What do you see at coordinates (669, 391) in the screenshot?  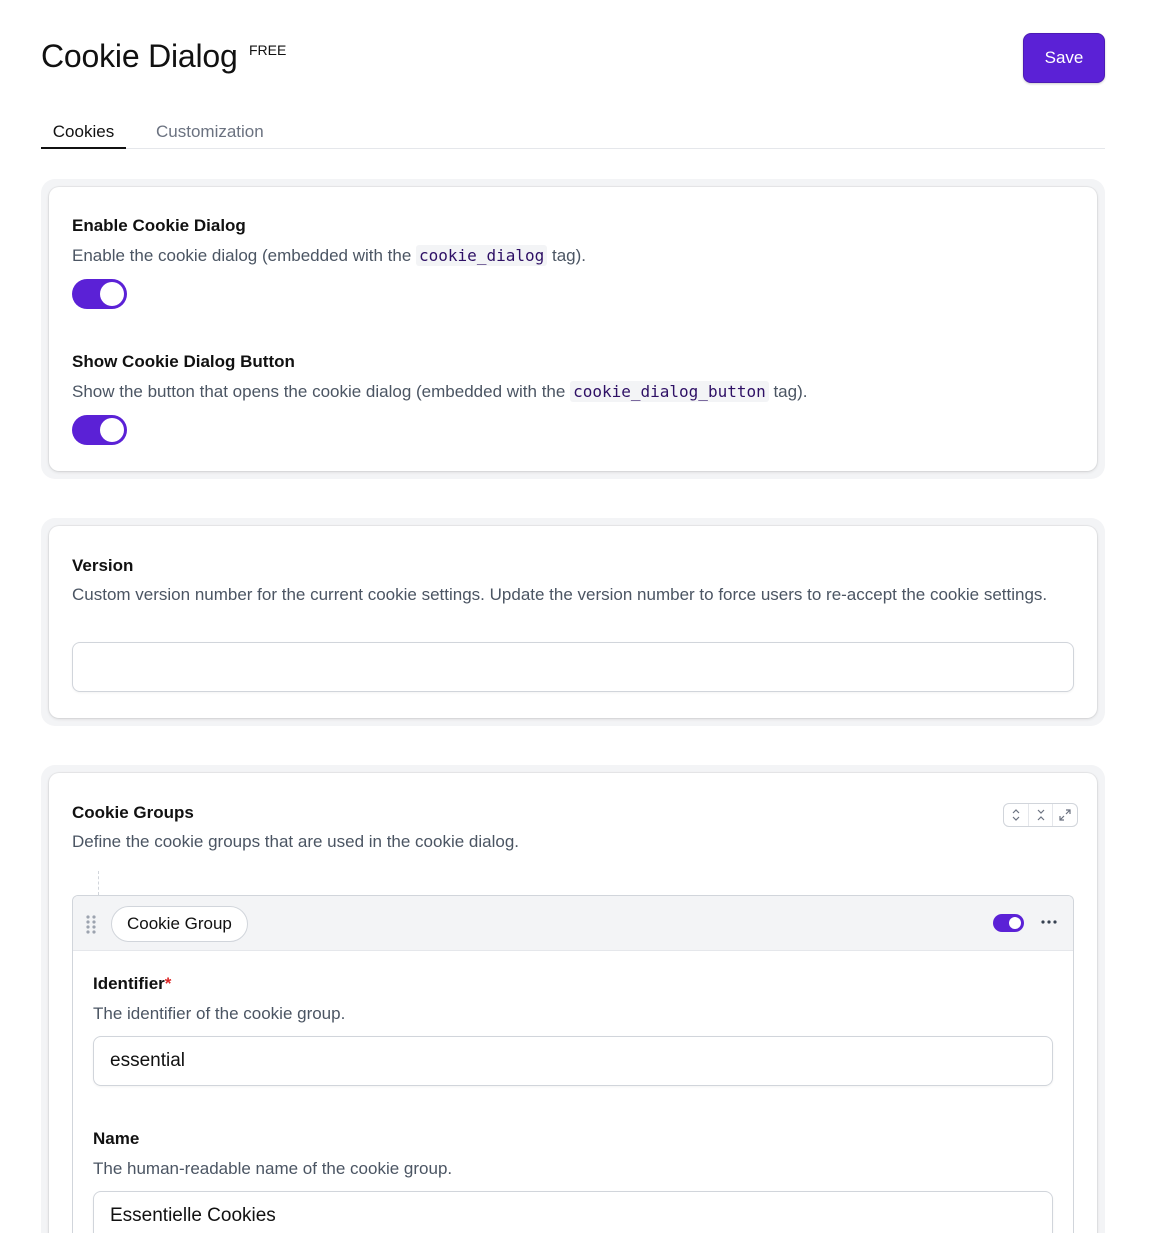 I see `show-button-code: cookie_dialog_button` at bounding box center [669, 391].